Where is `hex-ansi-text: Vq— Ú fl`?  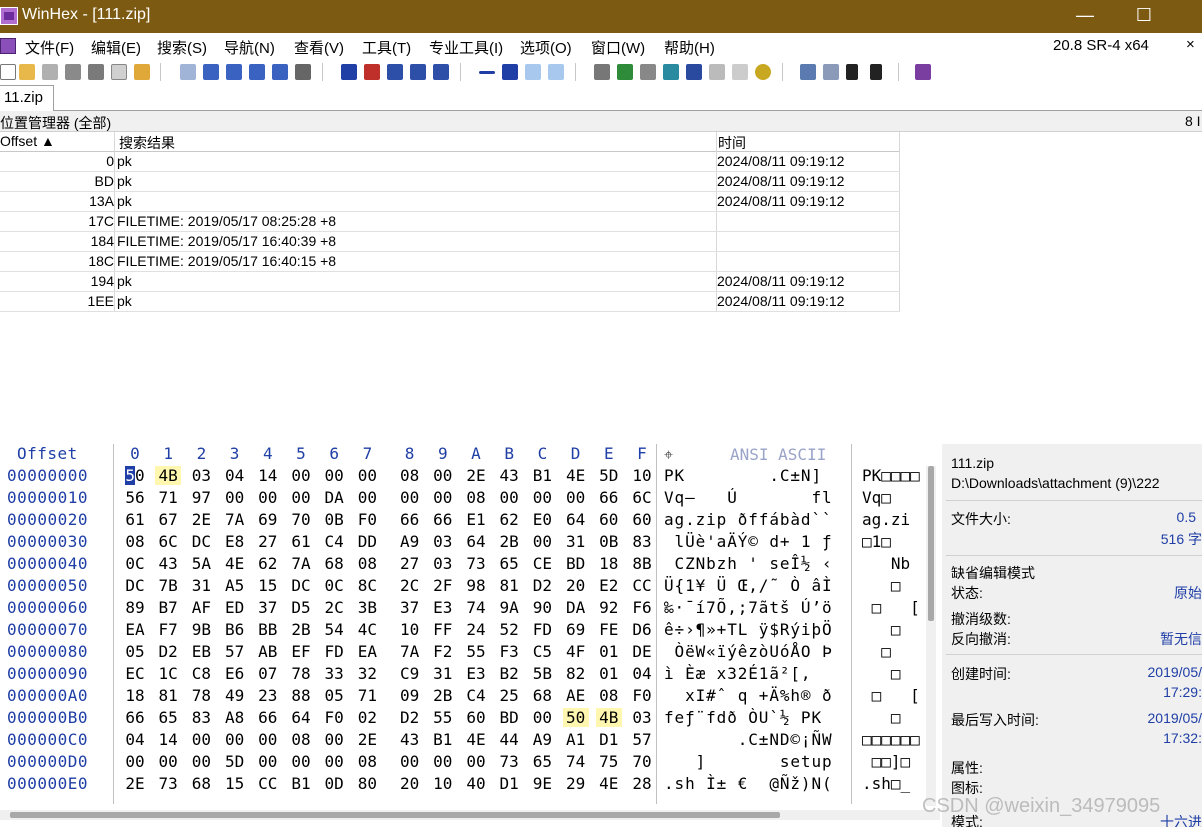
hex-ansi-text: Vq— Ú fl is located at coordinates (754, 497).